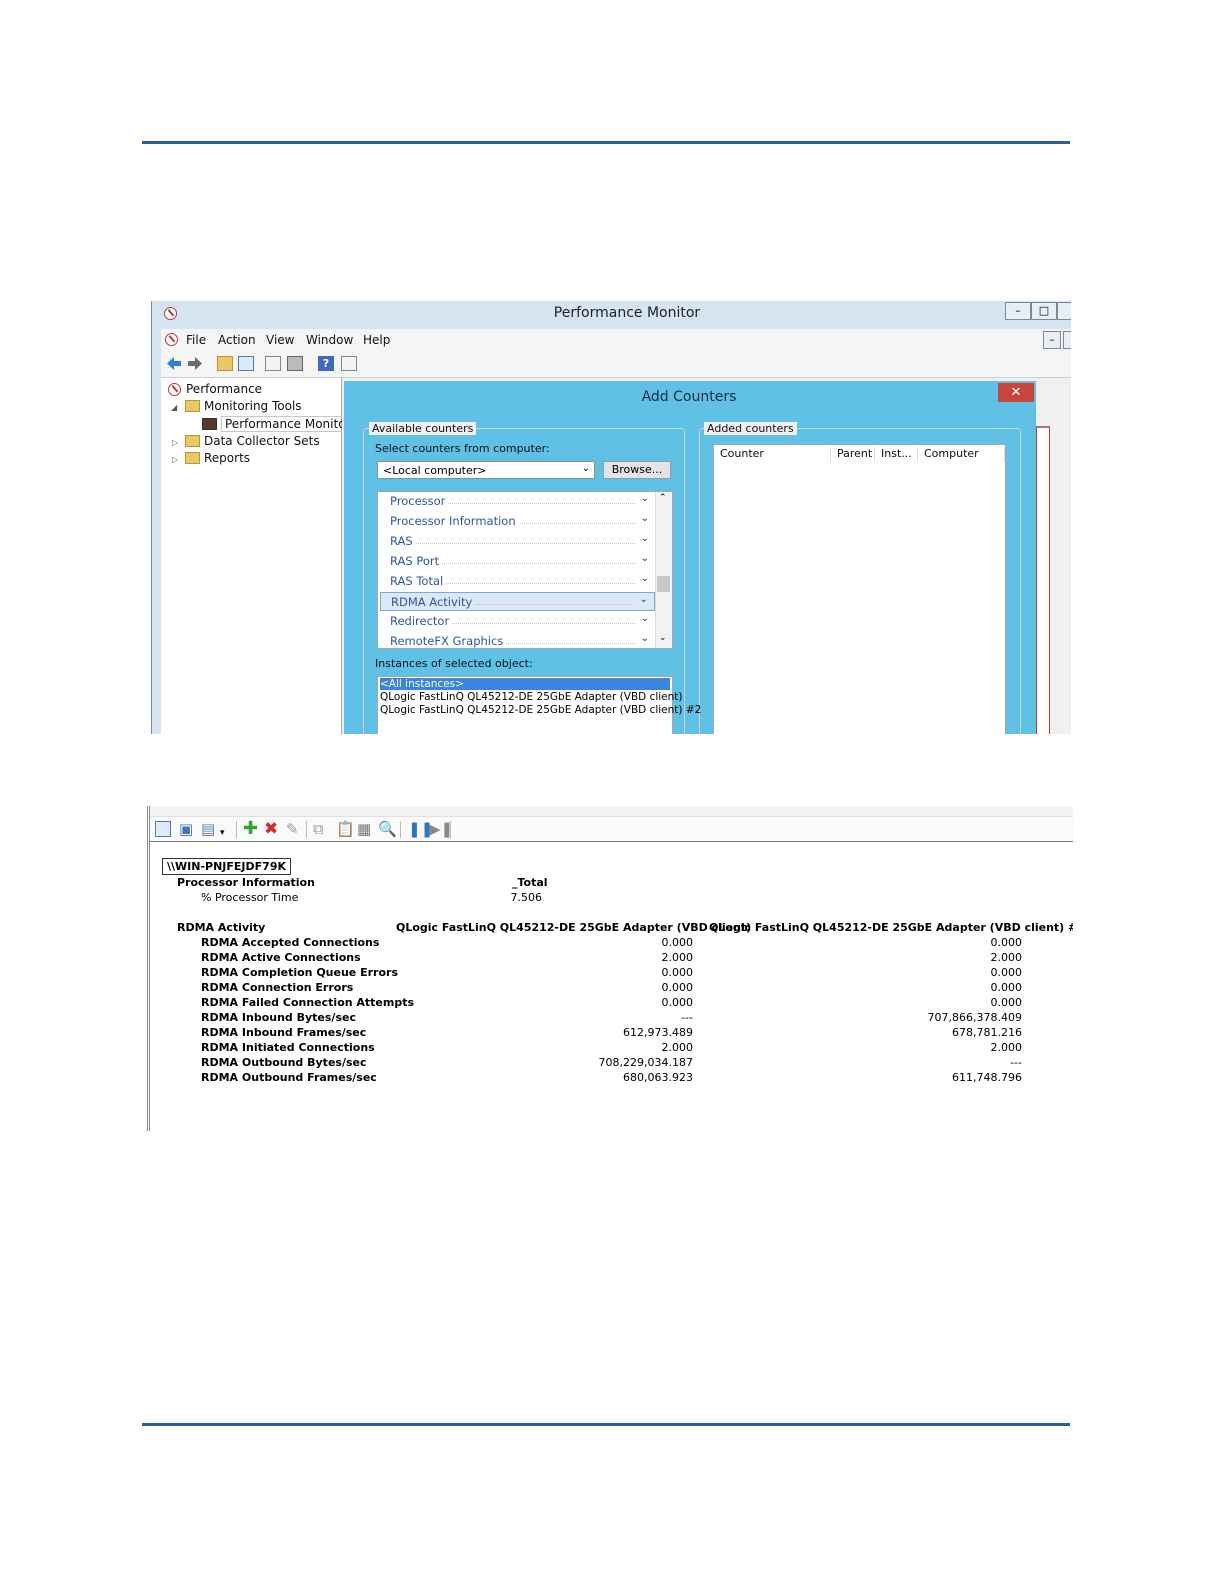  What do you see at coordinates (278, 1017) in the screenshot?
I see `rdma-counter: RDMA Inbound Bytes/sec` at bounding box center [278, 1017].